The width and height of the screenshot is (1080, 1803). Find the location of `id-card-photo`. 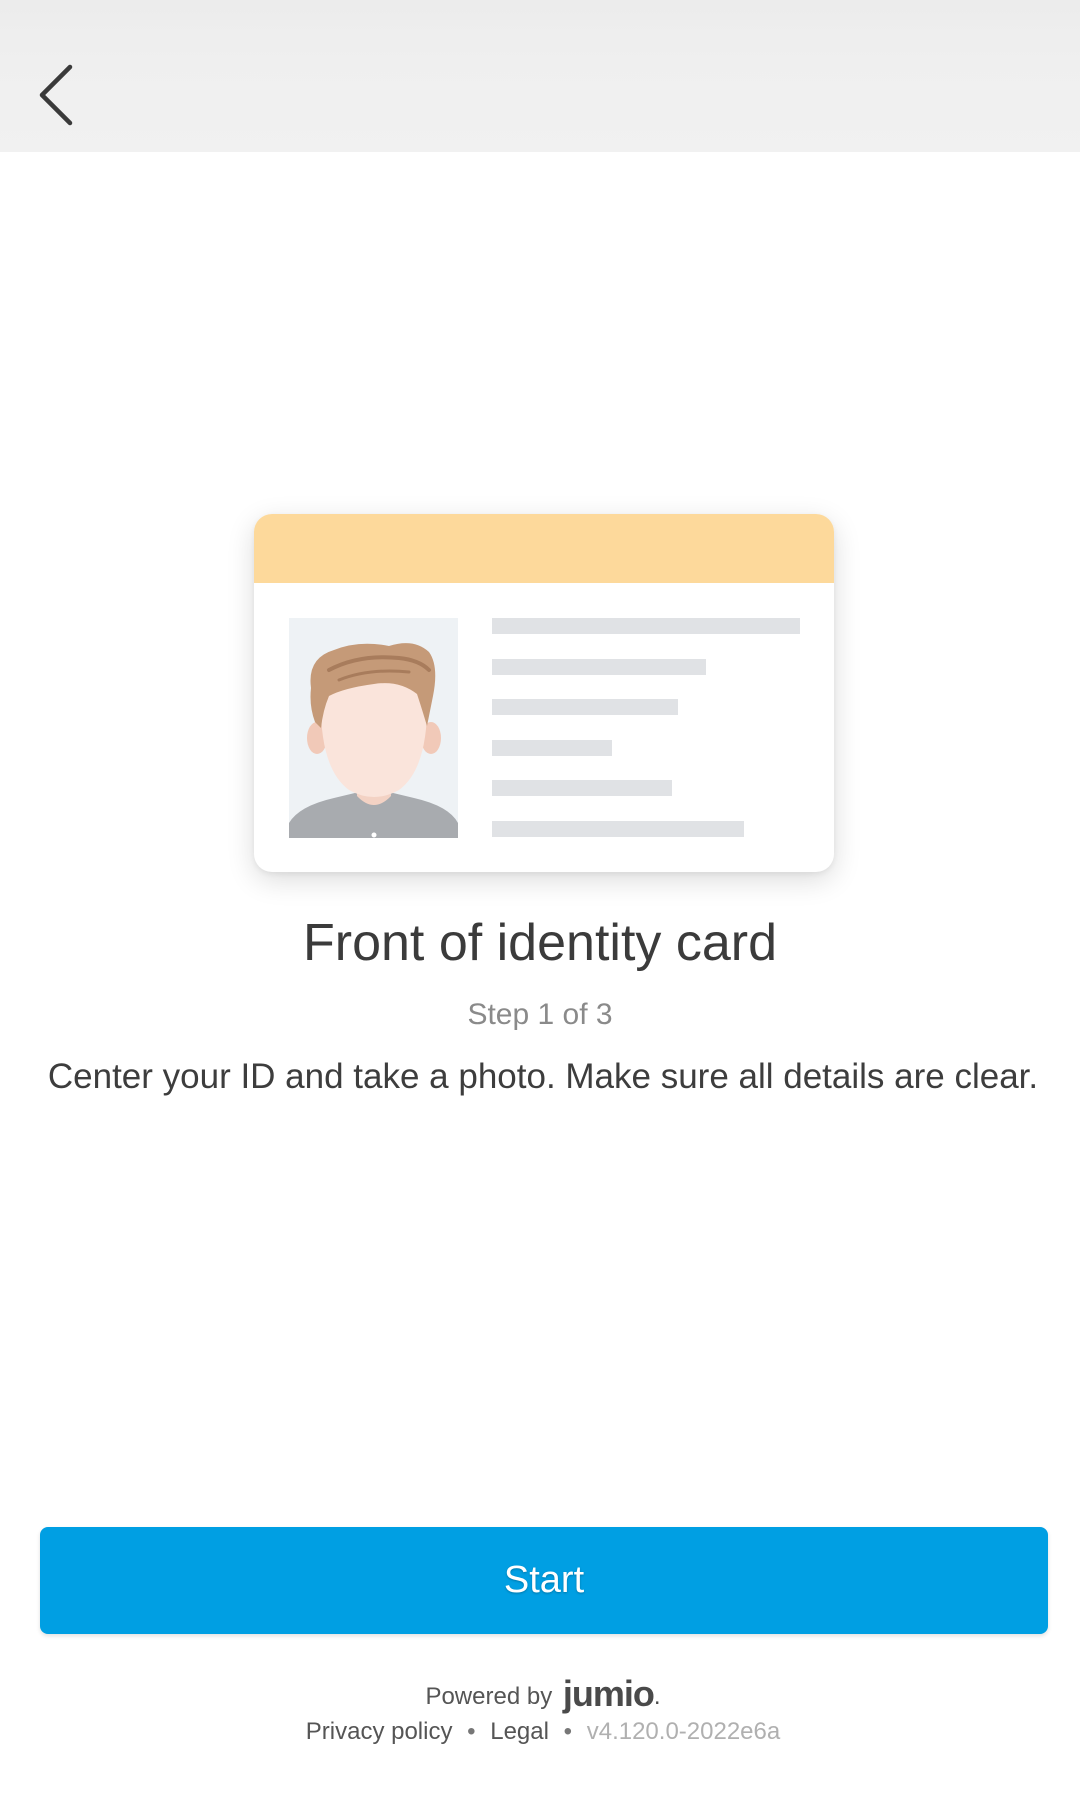

id-card-photo is located at coordinates (373, 728).